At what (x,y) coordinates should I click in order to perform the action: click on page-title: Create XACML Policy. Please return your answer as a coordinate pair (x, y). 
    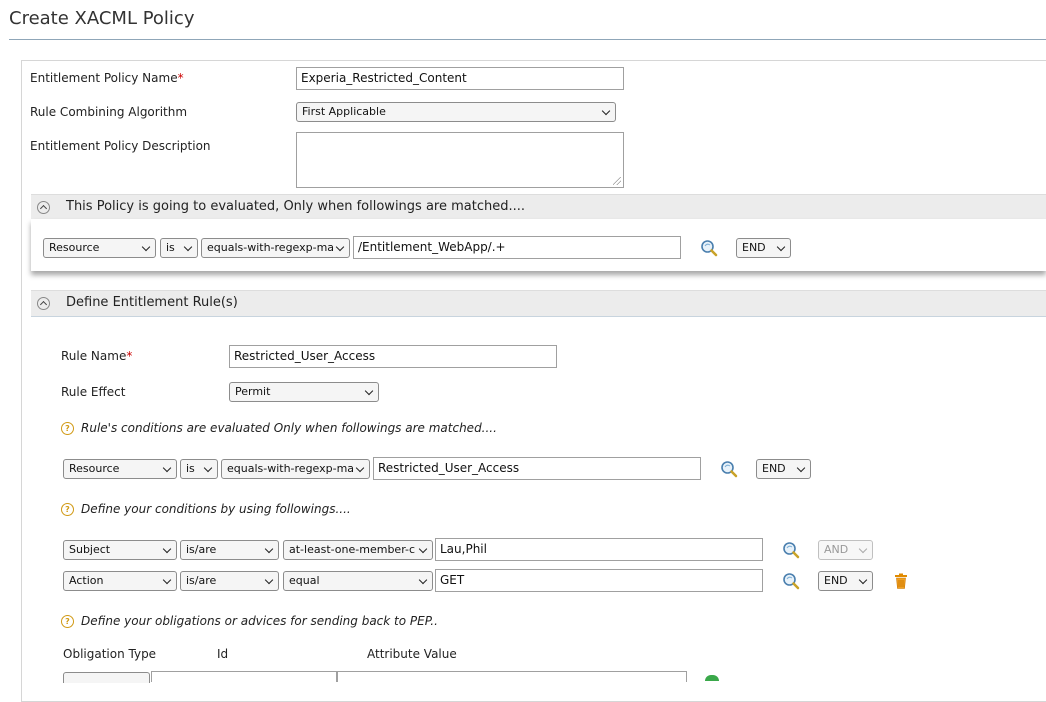
    Looking at the image, I should click on (102, 18).